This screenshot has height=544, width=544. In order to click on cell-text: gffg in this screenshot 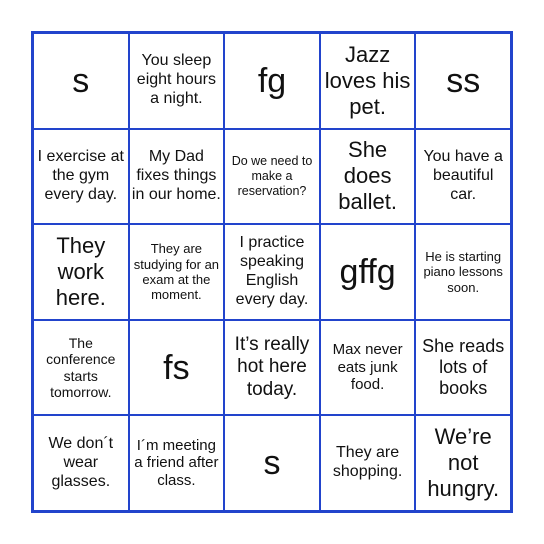, I will do `click(367, 271)`.